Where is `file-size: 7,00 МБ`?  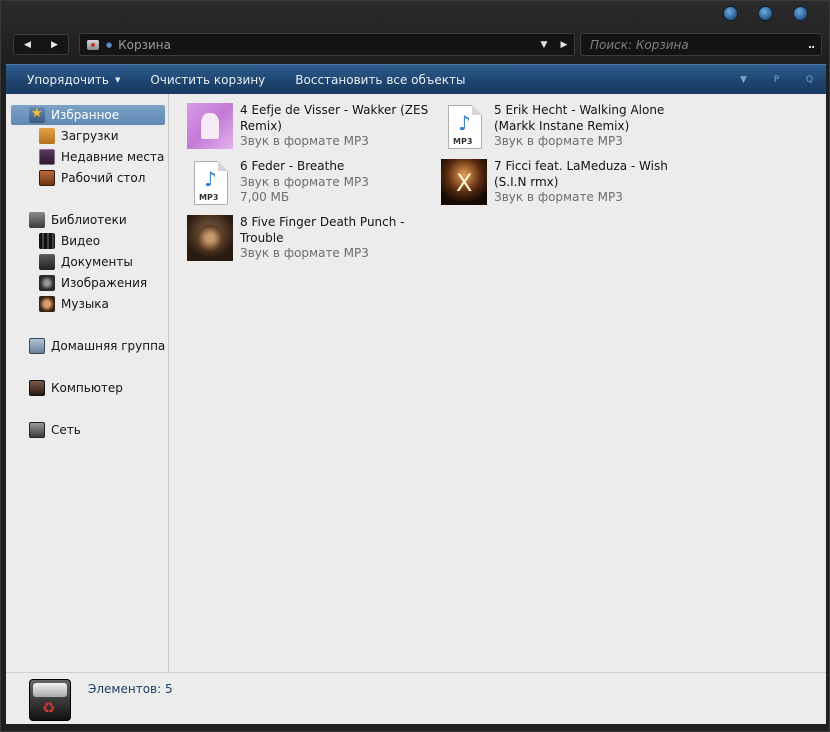 file-size: 7,00 МБ is located at coordinates (265, 197).